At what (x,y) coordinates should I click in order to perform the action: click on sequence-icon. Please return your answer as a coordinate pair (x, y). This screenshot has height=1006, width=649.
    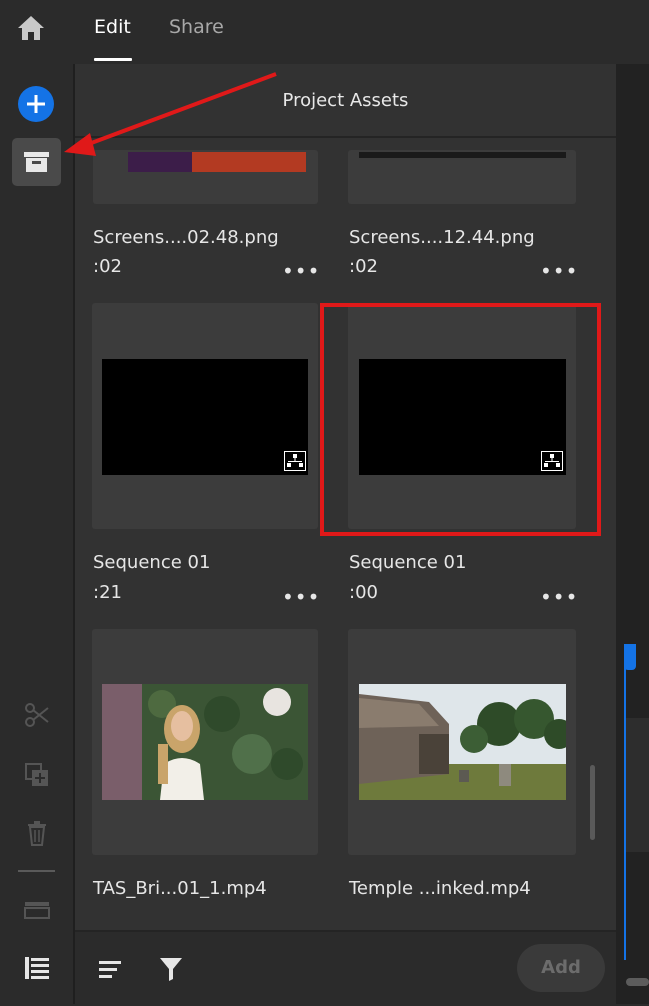
    Looking at the image, I should click on (295, 461).